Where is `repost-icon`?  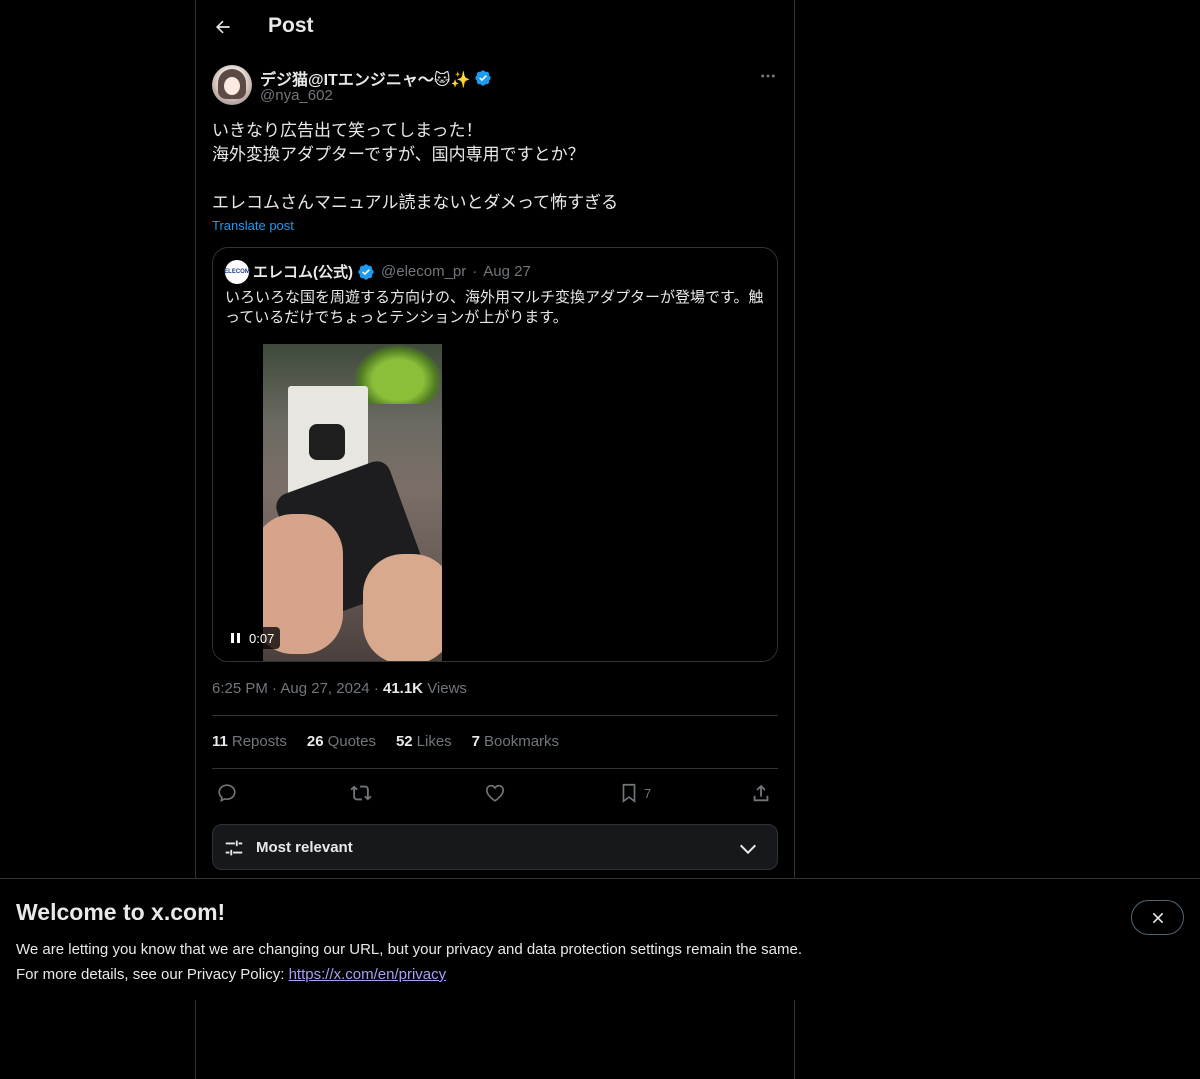
repost-icon is located at coordinates (361, 793).